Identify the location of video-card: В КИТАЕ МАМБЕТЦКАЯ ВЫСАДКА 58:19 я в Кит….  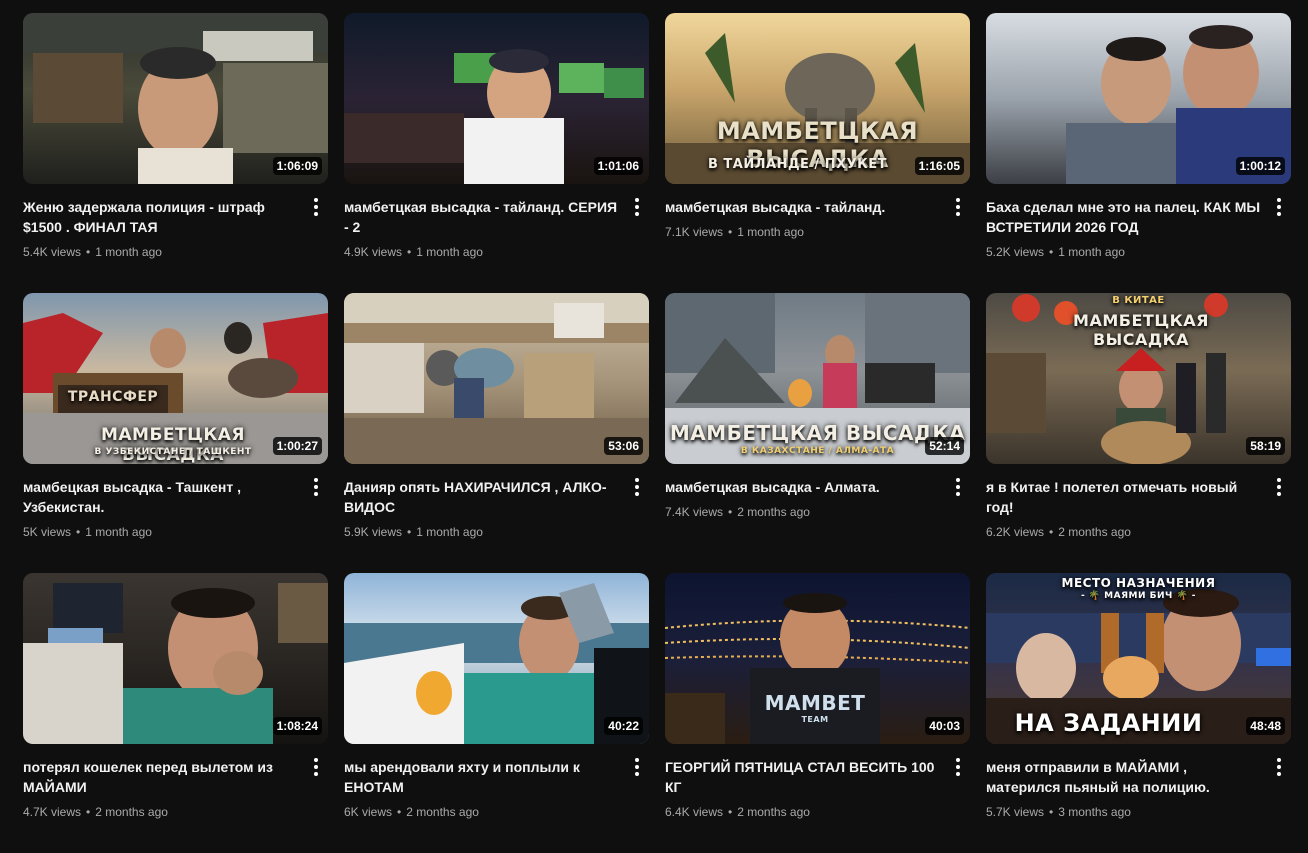
(1138, 433).